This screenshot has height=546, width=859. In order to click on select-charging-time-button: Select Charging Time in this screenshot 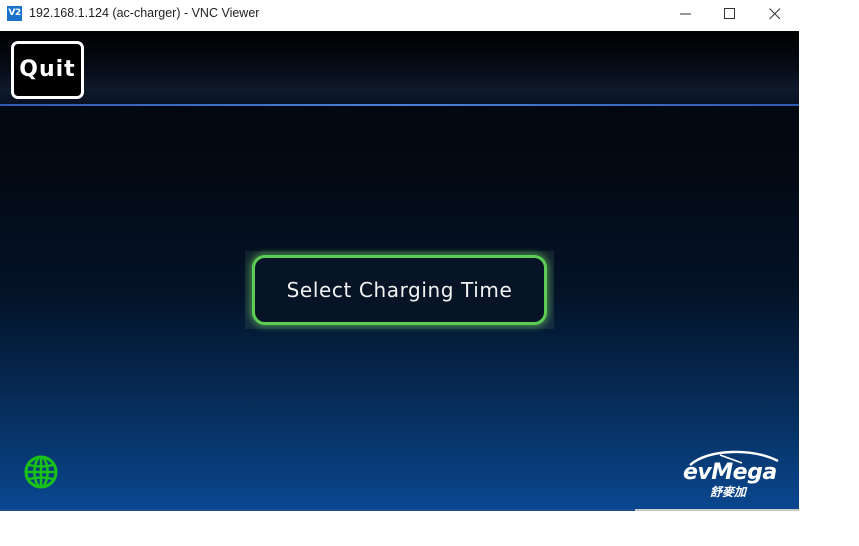, I will do `click(399, 290)`.